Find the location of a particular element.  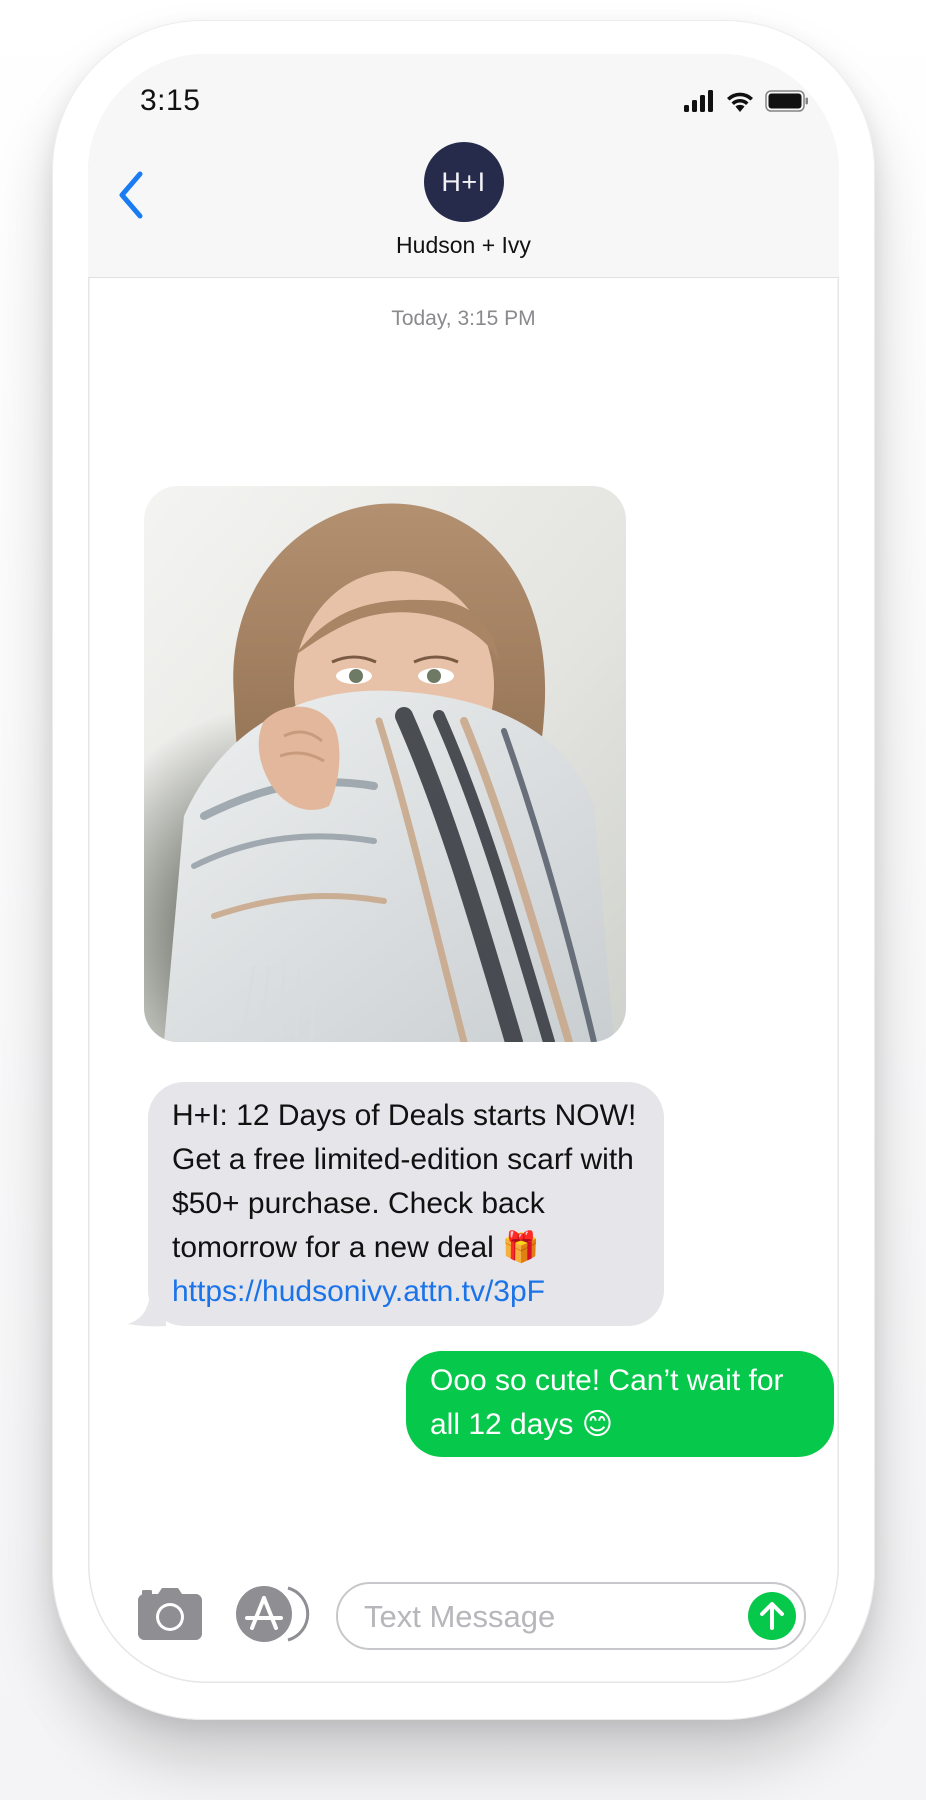

outgoing-bubble-tail is located at coordinates (809, 1428).